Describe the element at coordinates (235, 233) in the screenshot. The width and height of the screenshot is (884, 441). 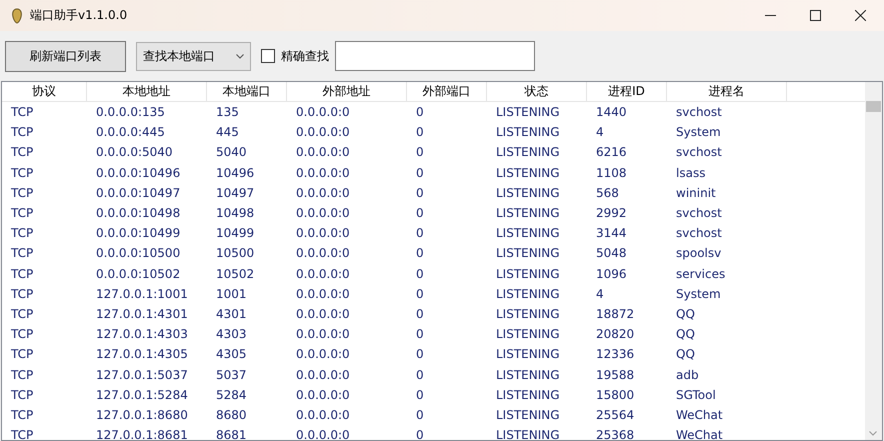
I see `table-cell: 10499` at that location.